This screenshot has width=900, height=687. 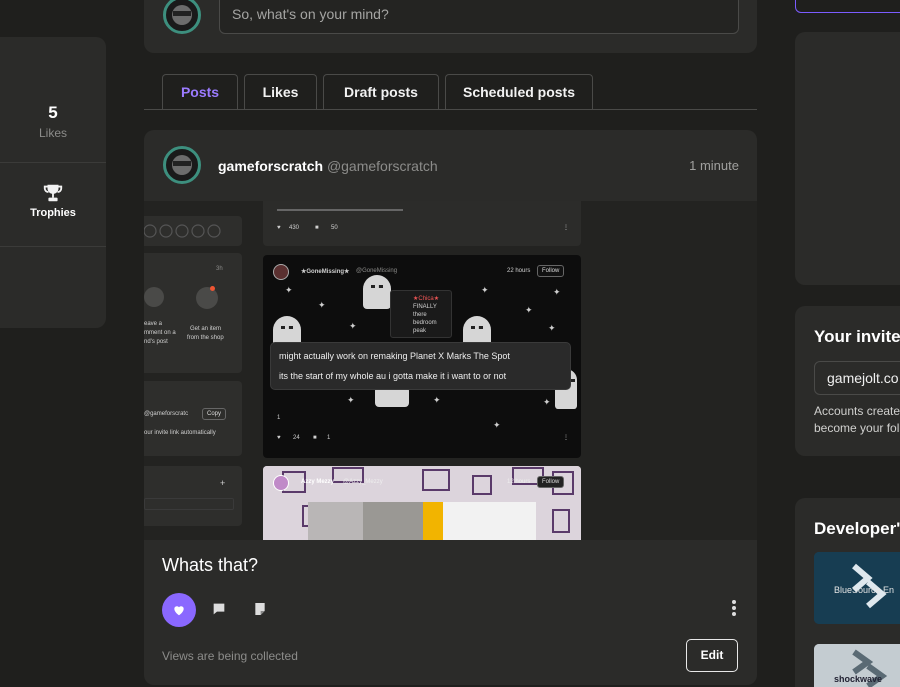 What do you see at coordinates (450, 109) in the screenshot?
I see `tabs-underline` at bounding box center [450, 109].